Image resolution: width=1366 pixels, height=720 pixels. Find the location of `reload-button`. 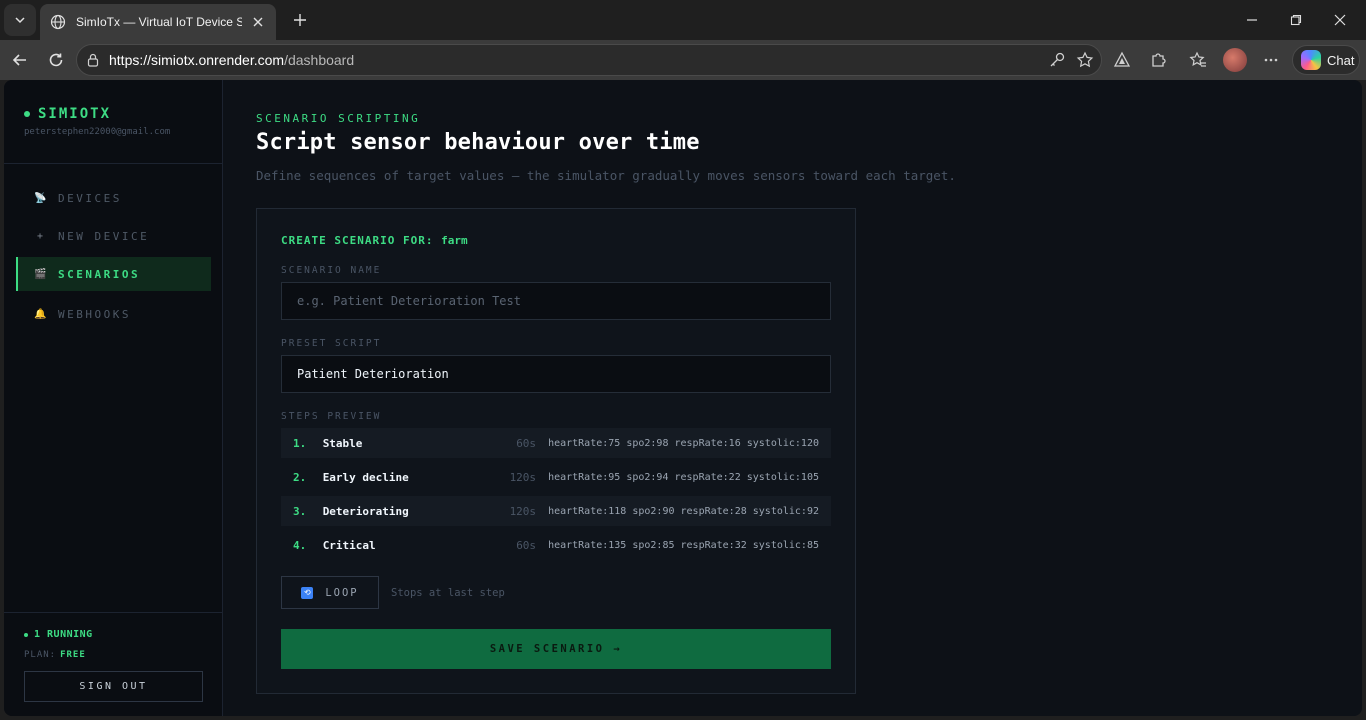

reload-button is located at coordinates (56, 60).